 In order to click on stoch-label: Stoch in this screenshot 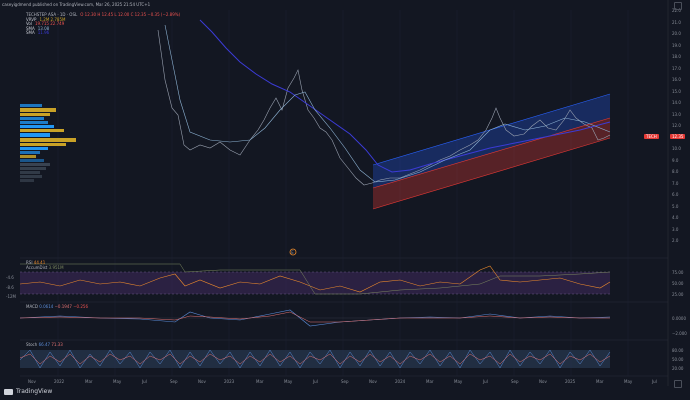, I will do `click(31, 344)`.